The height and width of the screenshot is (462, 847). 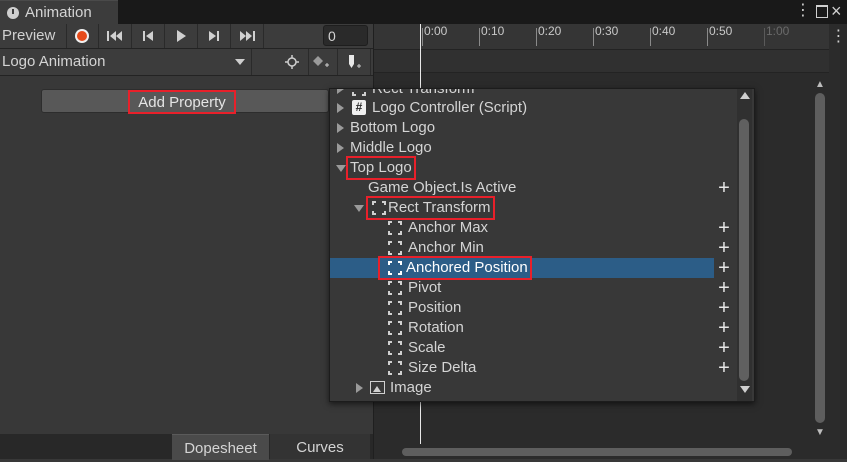 I want to click on tree-item-label: Anchored Position, so click(x=455, y=268).